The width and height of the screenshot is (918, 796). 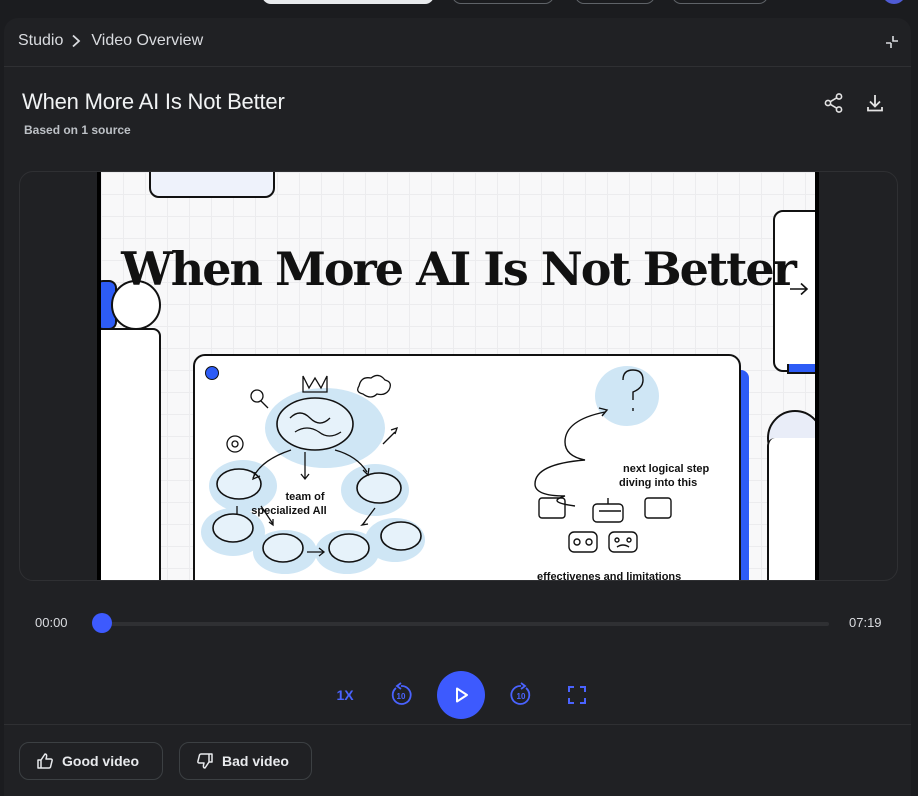 What do you see at coordinates (212, 185) in the screenshot?
I see `deco-card` at bounding box center [212, 185].